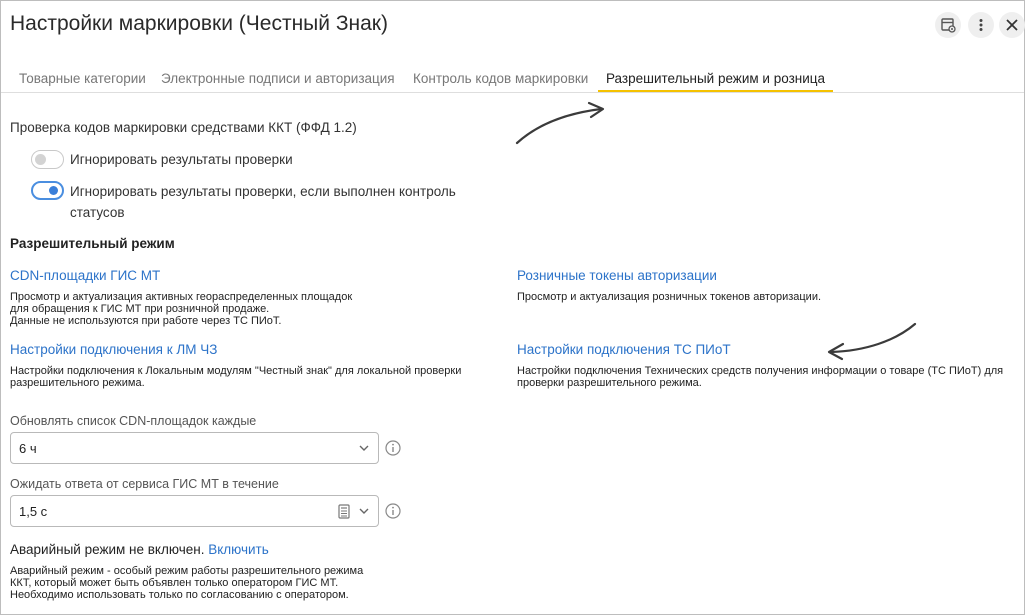 This screenshot has width=1025, height=615. I want to click on more-button, so click(981, 25).